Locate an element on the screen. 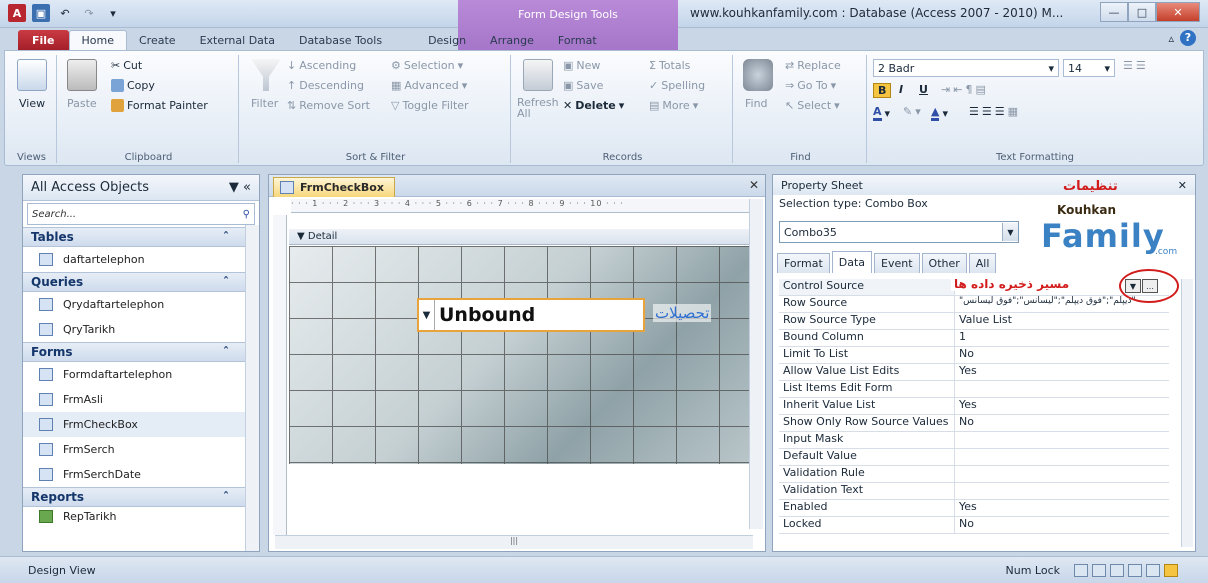 The height and width of the screenshot is (583, 1208). pivot-table-view-icon is located at coordinates (1117, 570).